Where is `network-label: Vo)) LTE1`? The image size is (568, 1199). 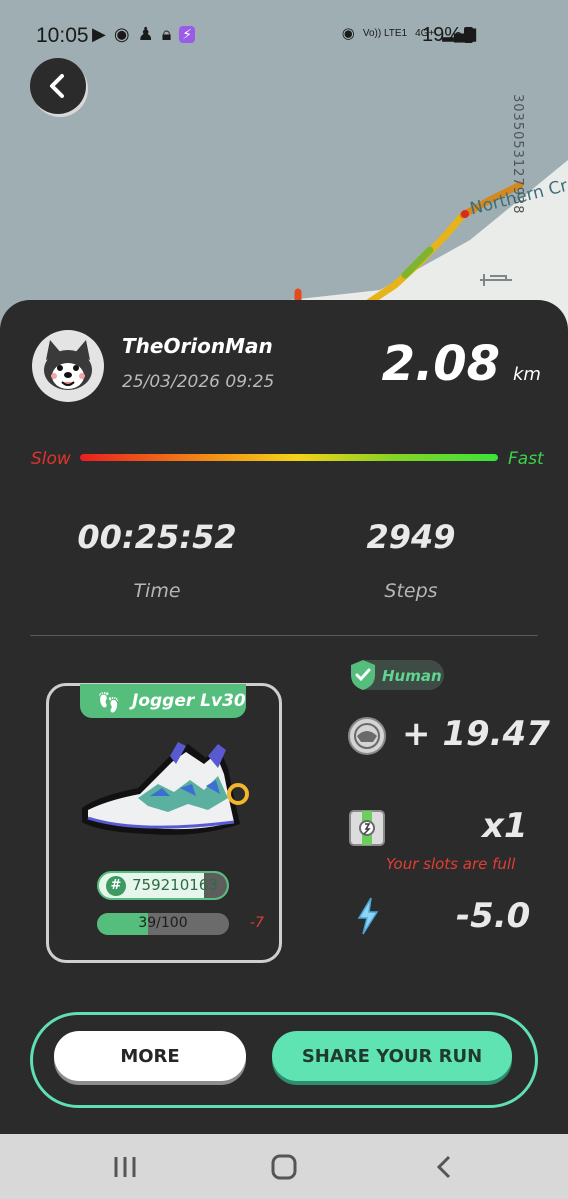 network-label: Vo)) LTE1 is located at coordinates (385, 33).